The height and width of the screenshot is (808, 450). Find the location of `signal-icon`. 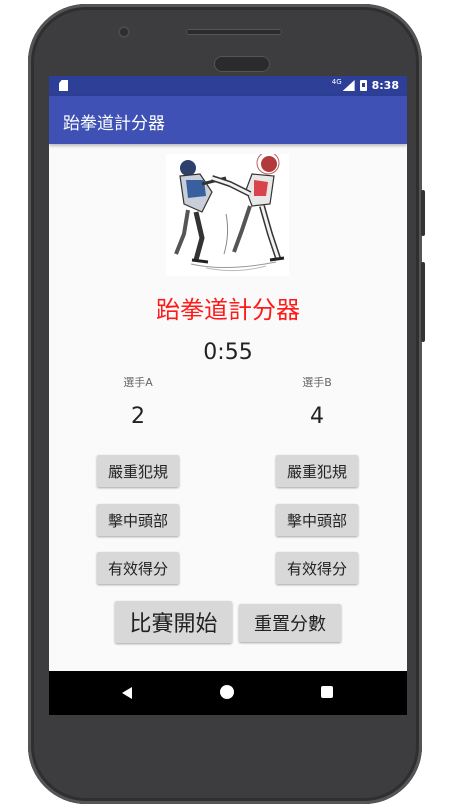

signal-icon is located at coordinates (348, 85).